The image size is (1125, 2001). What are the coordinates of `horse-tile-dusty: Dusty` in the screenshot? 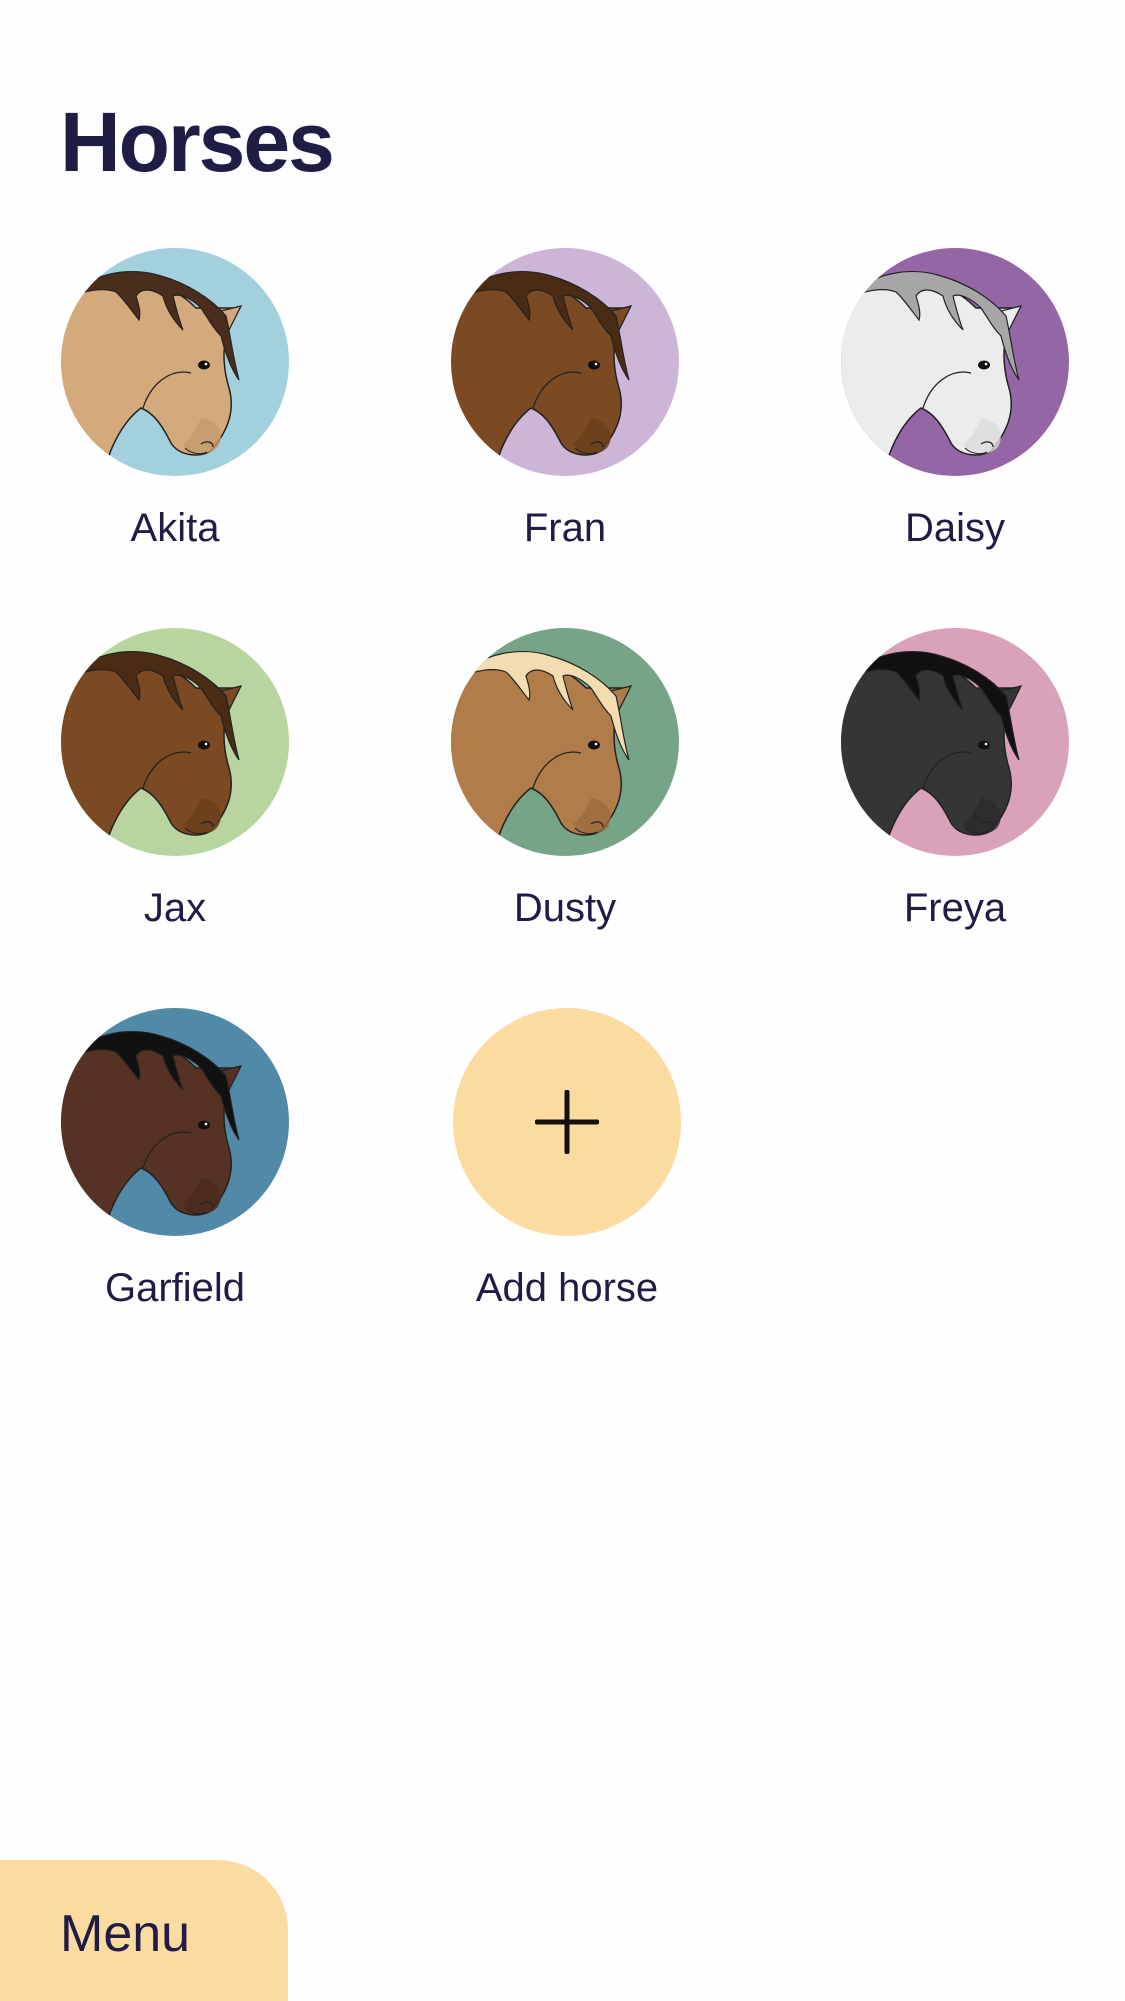 It's located at (565, 793).